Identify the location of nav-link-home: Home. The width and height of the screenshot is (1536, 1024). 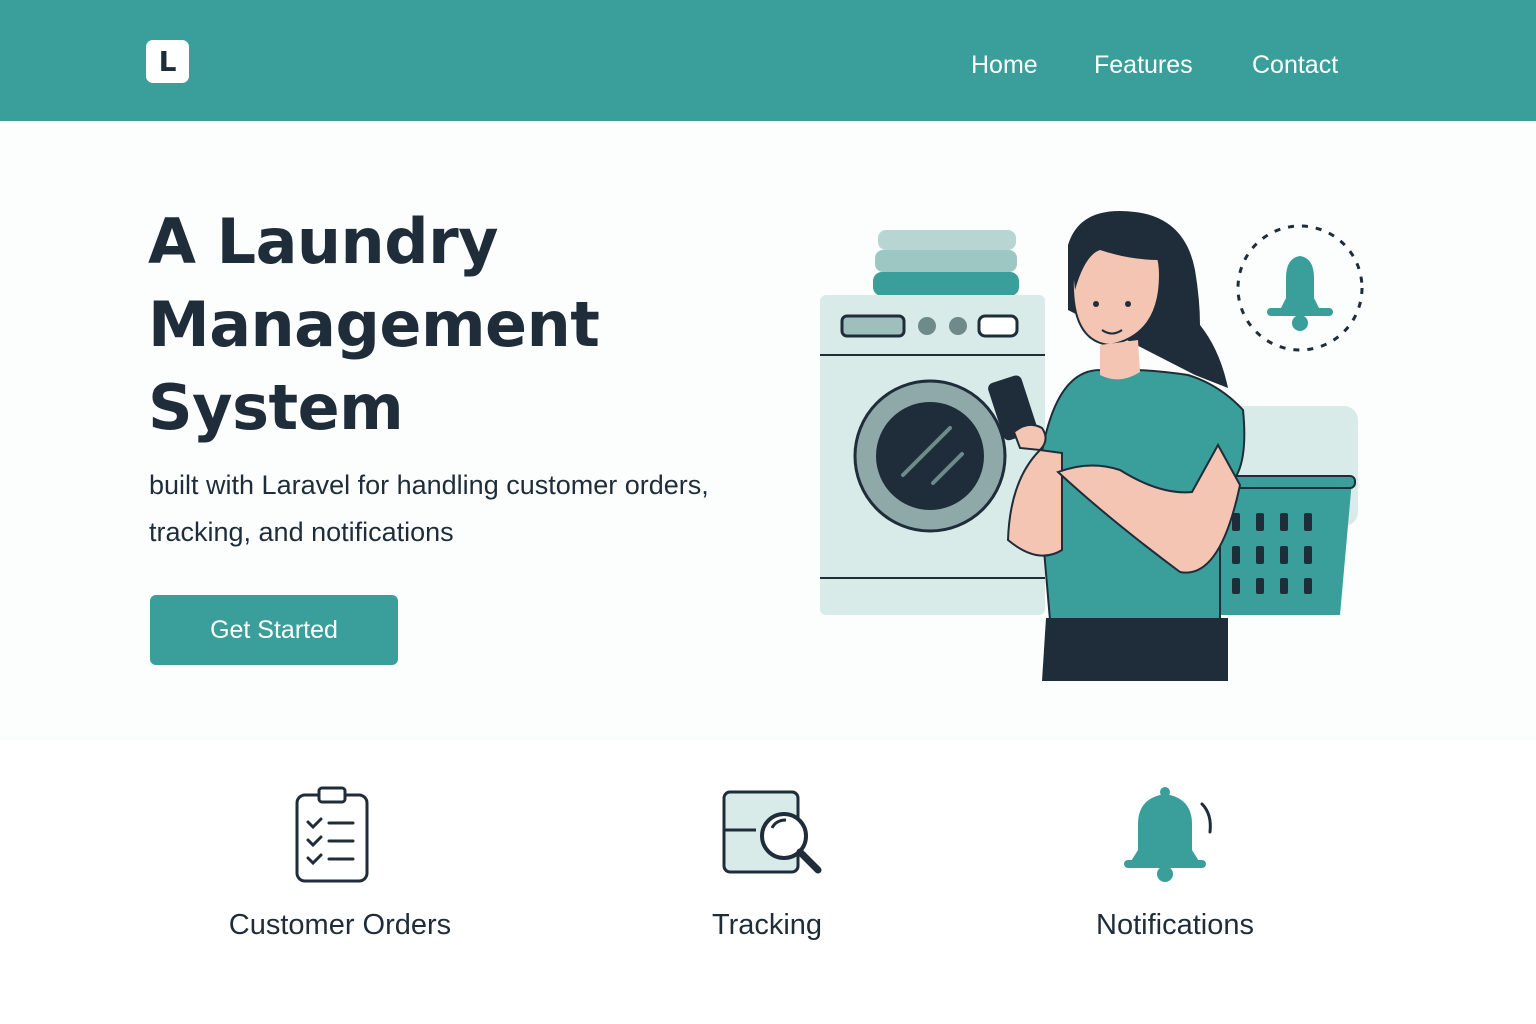
(1004, 65).